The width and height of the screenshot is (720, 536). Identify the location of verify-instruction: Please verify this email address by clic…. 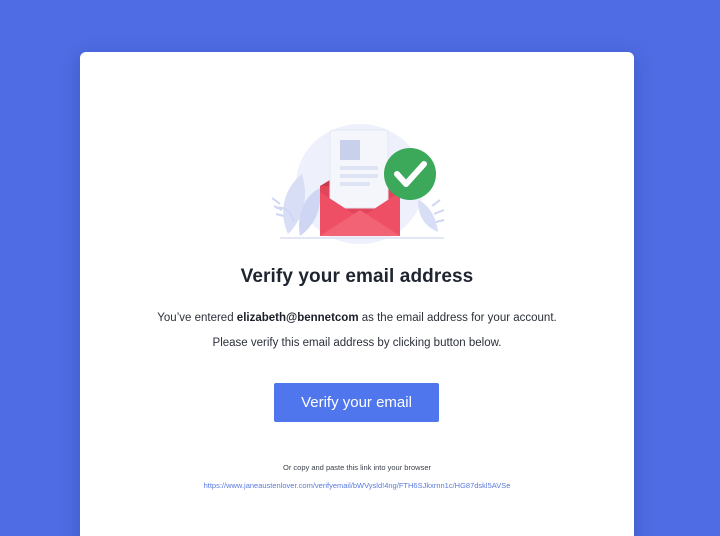
(357, 343).